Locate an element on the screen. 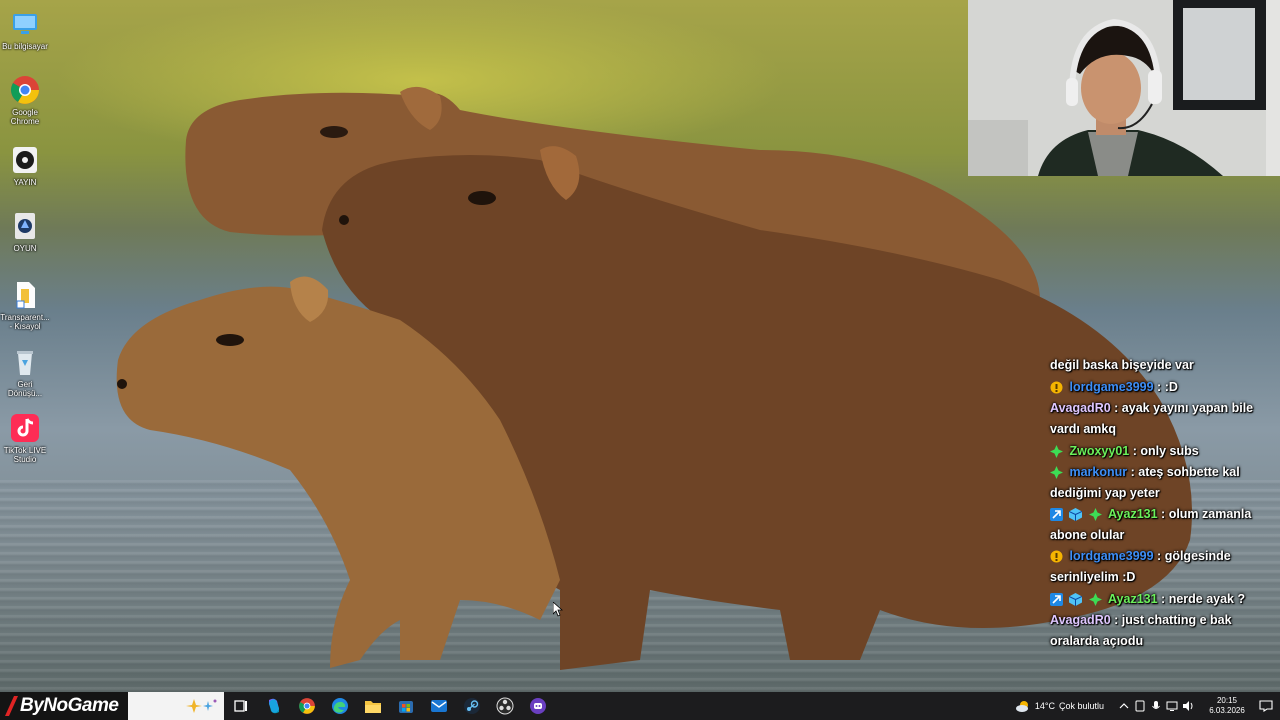 Image resolution: width=1280 pixels, height=720 pixels. chat-message: Ayaz131 : nerde ayak ? is located at coordinates (1156, 599).